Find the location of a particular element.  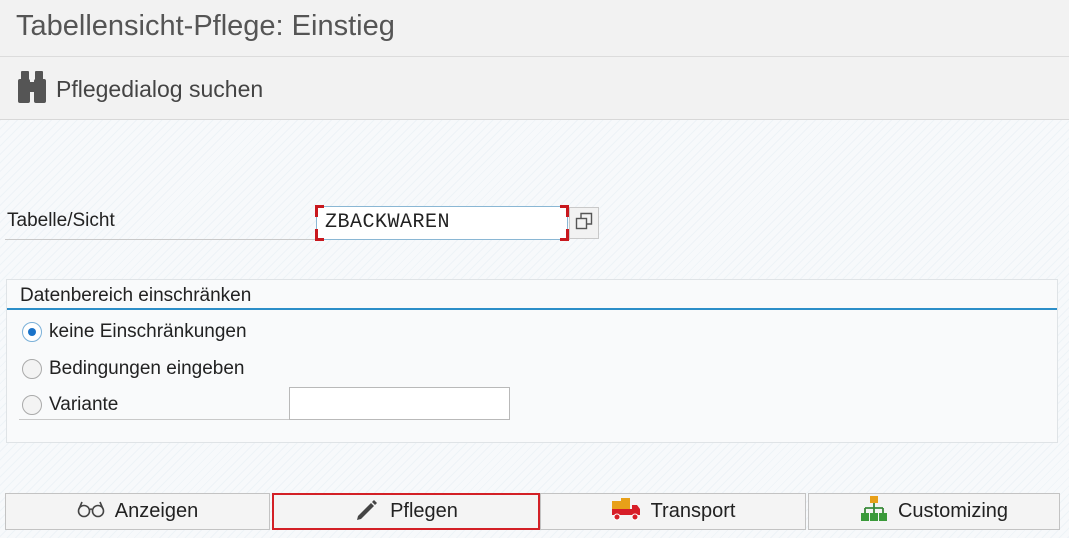

radio-enter-conditions: Bedingungen eingeben is located at coordinates (133, 369).